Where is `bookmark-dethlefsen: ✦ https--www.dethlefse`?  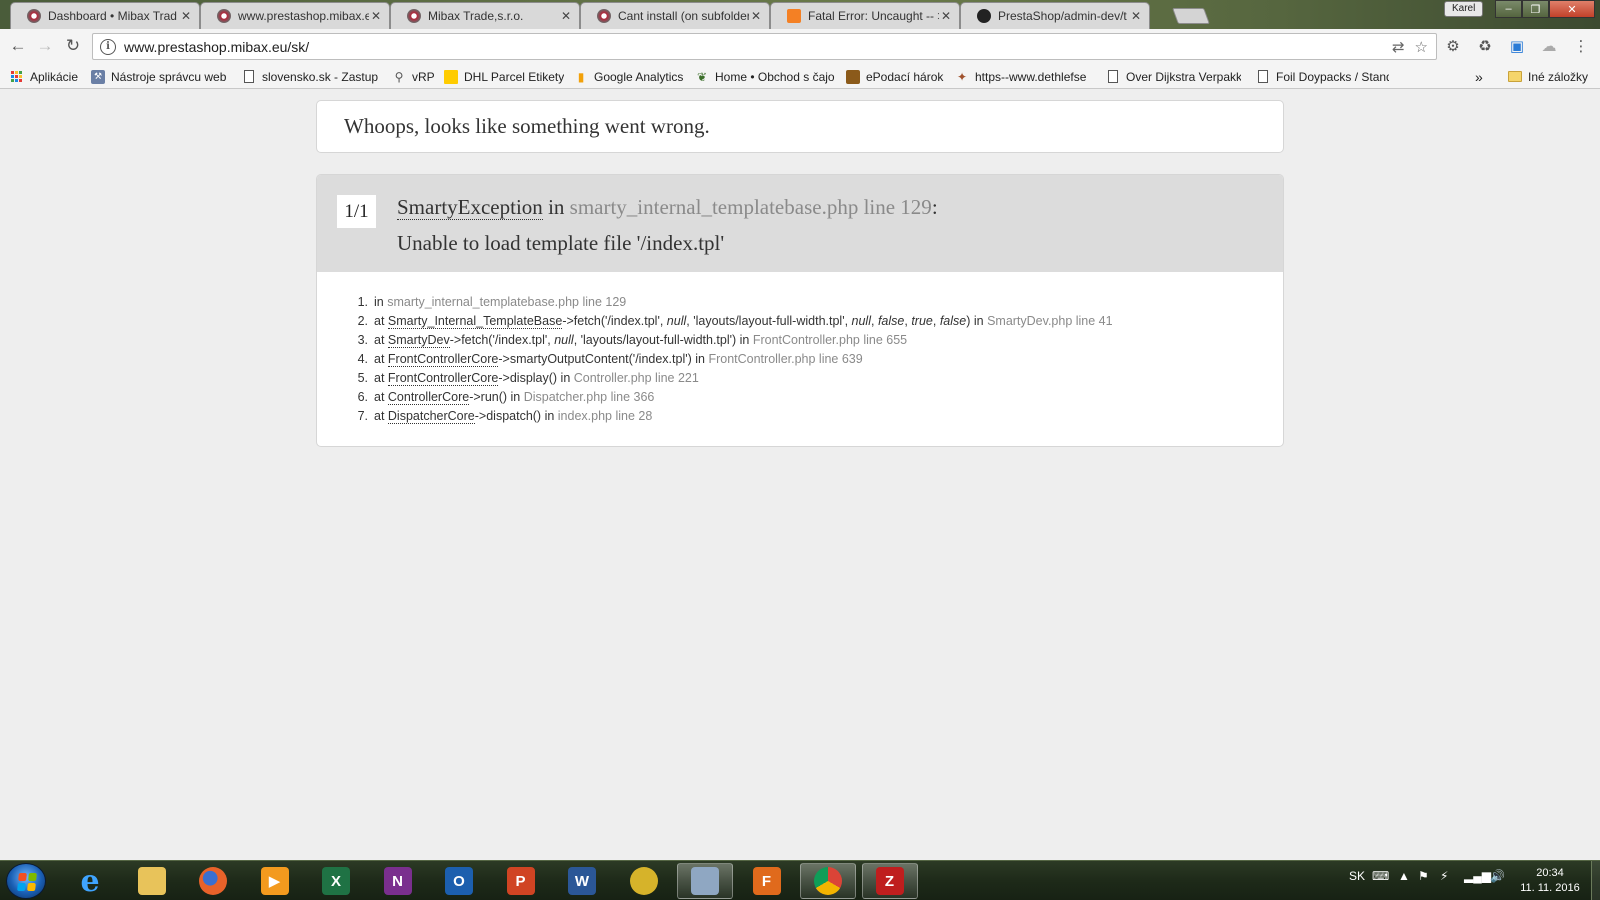
bookmark-dethlefsen: ✦ https--www.dethlefse is located at coordinates (1022, 76).